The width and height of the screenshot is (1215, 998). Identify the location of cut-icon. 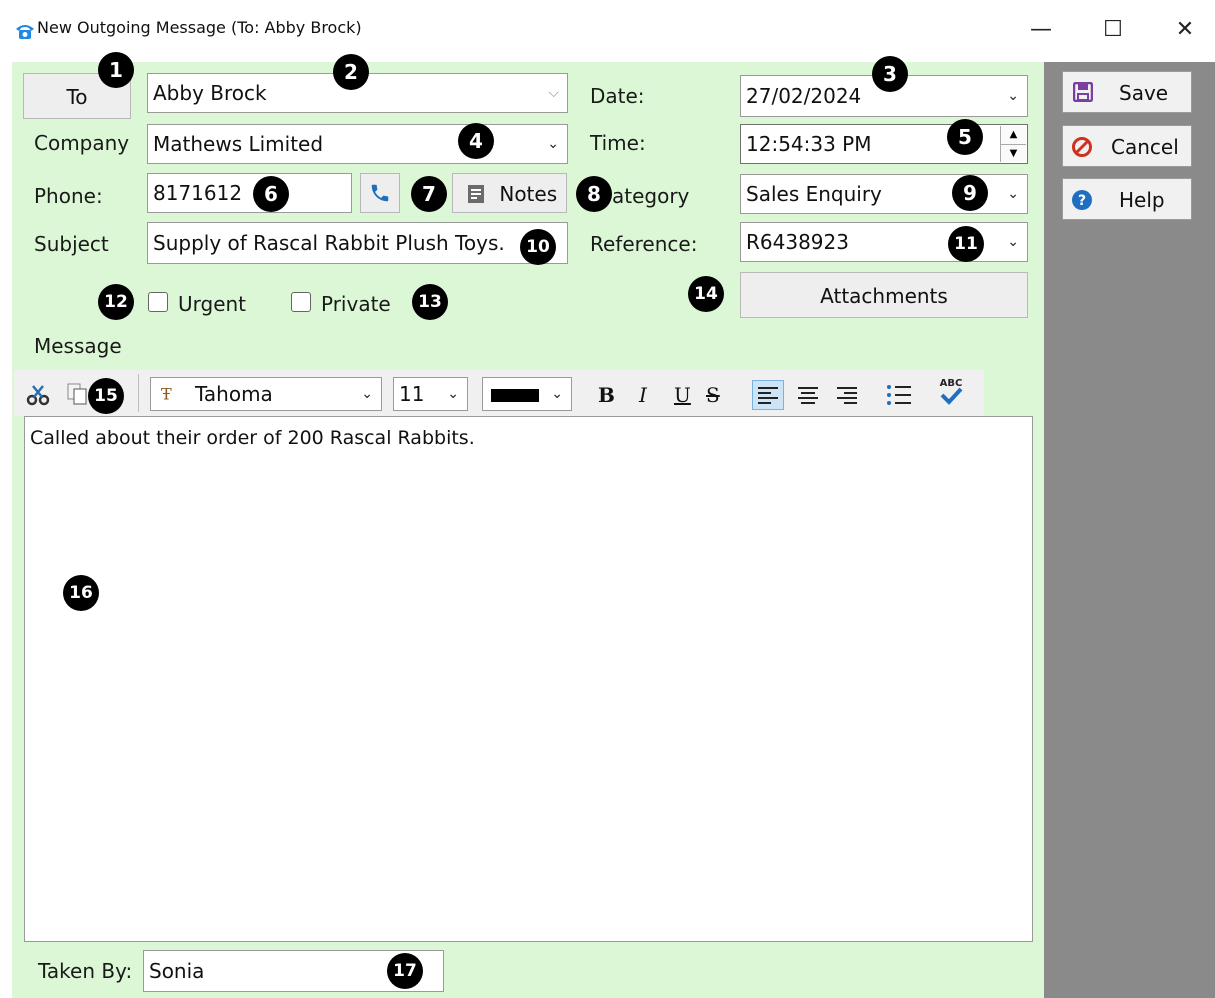
(38, 395).